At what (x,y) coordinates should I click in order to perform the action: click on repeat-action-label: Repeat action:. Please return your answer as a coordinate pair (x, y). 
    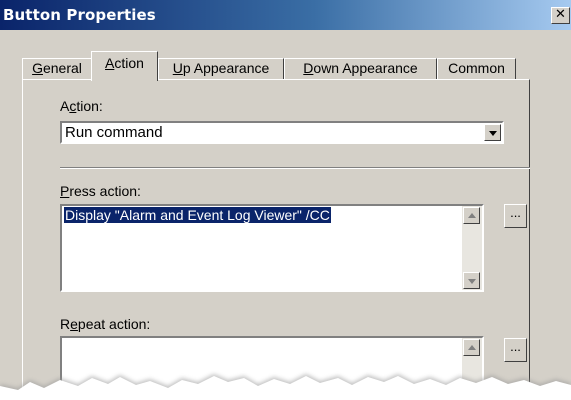
    Looking at the image, I should click on (105, 324).